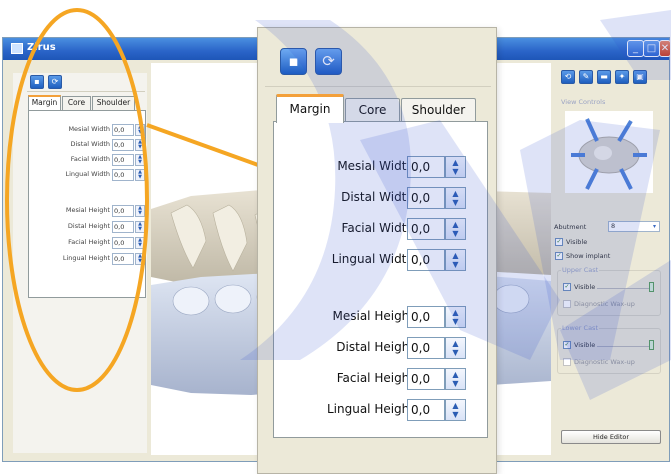 The width and height of the screenshot is (671, 474). I want to click on upper-cast-label: Upper Cast, so click(580, 270).